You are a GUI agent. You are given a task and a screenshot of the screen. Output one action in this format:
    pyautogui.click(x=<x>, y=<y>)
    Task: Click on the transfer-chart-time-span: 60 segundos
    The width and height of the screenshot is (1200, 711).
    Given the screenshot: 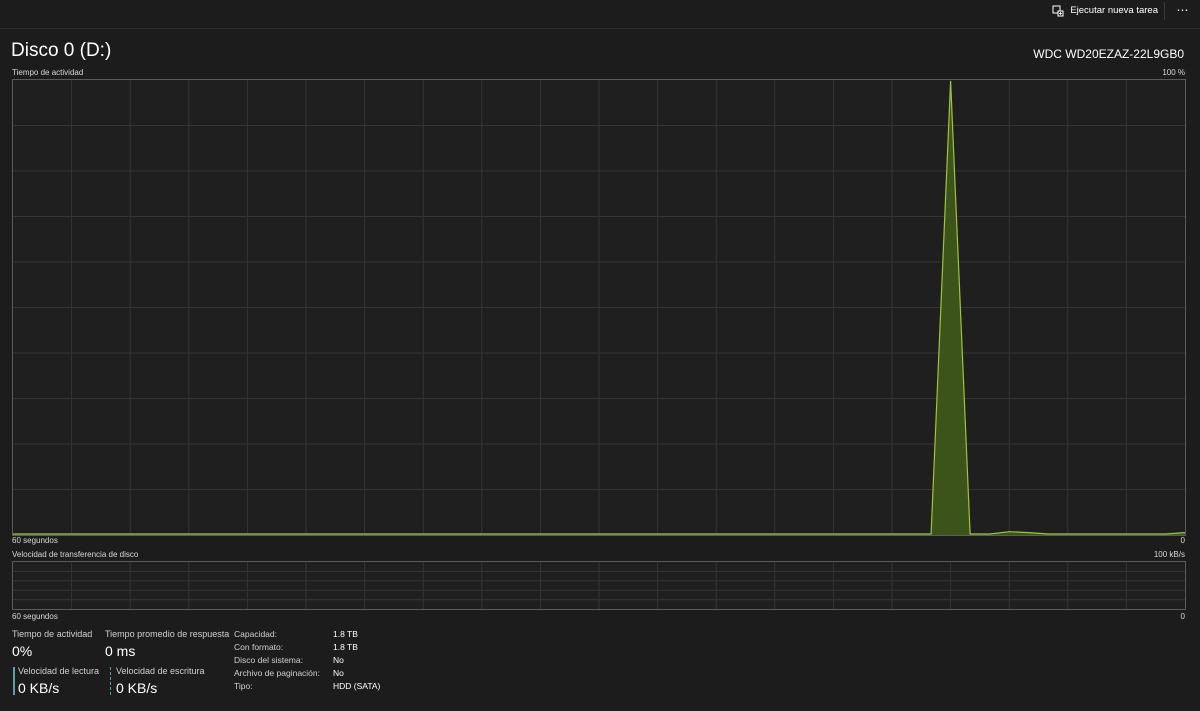 What is the action you would take?
    pyautogui.click(x=35, y=616)
    